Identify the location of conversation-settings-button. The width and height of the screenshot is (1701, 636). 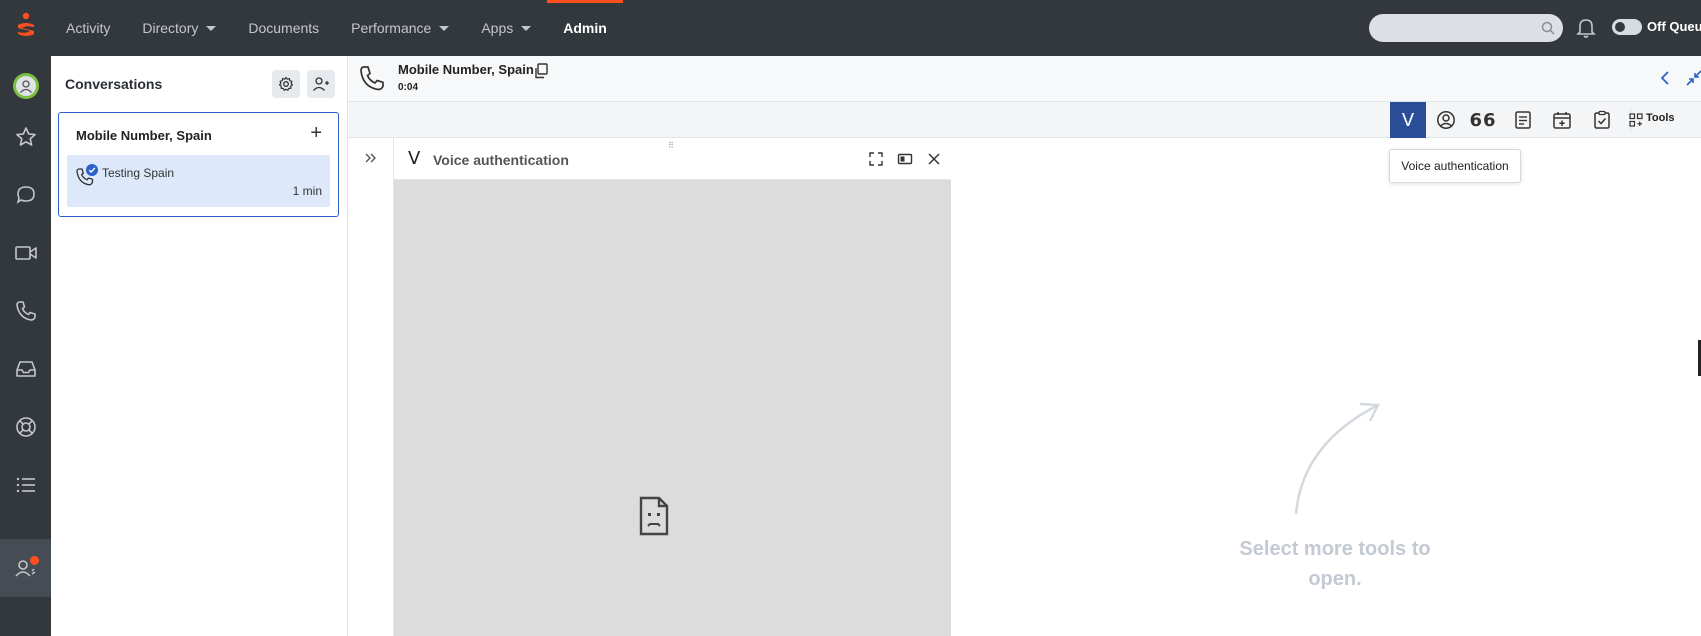
(286, 84).